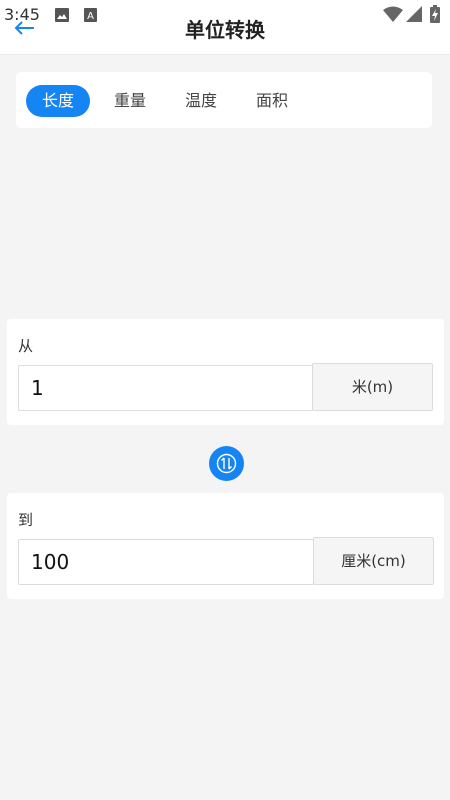 This screenshot has height=800, width=450. I want to click on image-icon, so click(62, 16).